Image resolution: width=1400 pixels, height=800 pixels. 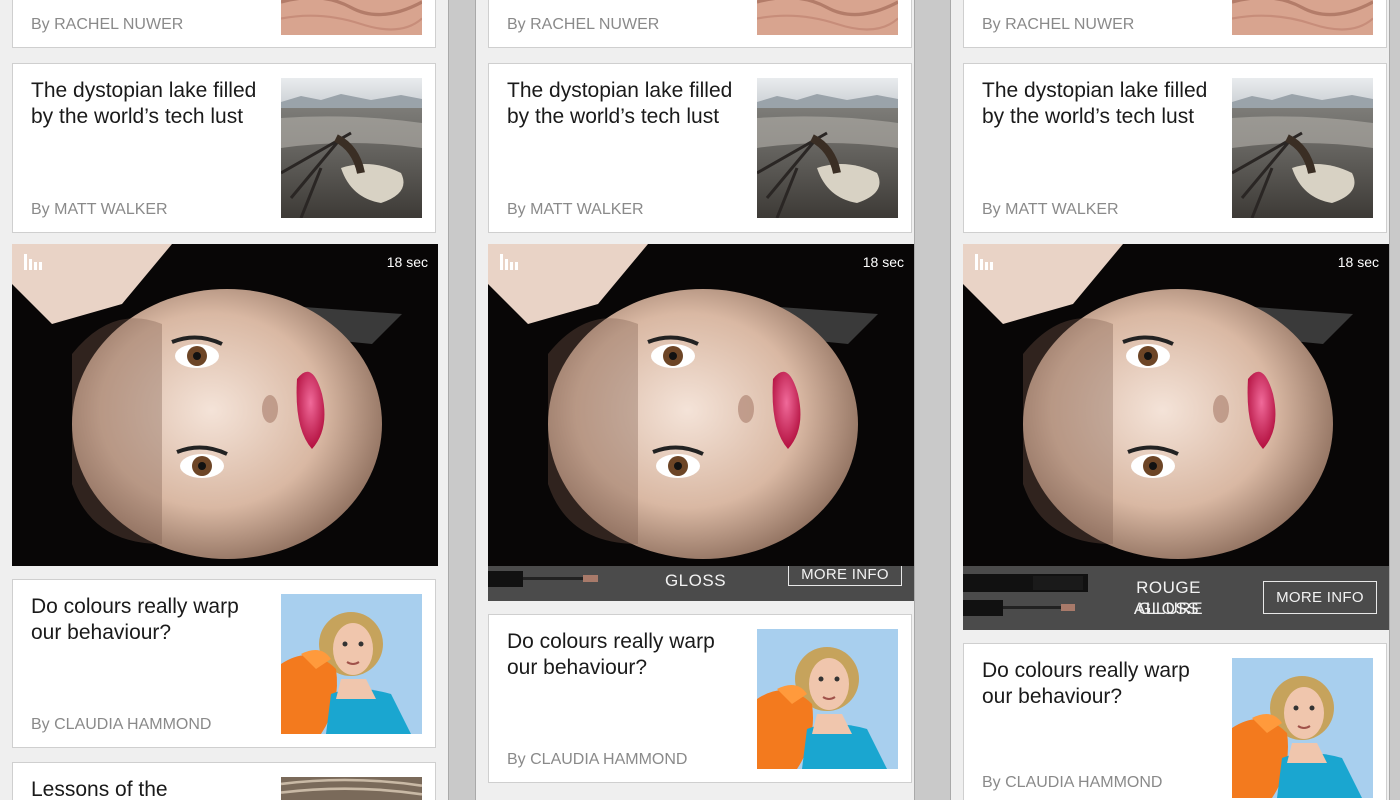 I want to click on ad-banner: ROUGE ALLURE GLOSS MORE INFO, so click(x=1176, y=598).